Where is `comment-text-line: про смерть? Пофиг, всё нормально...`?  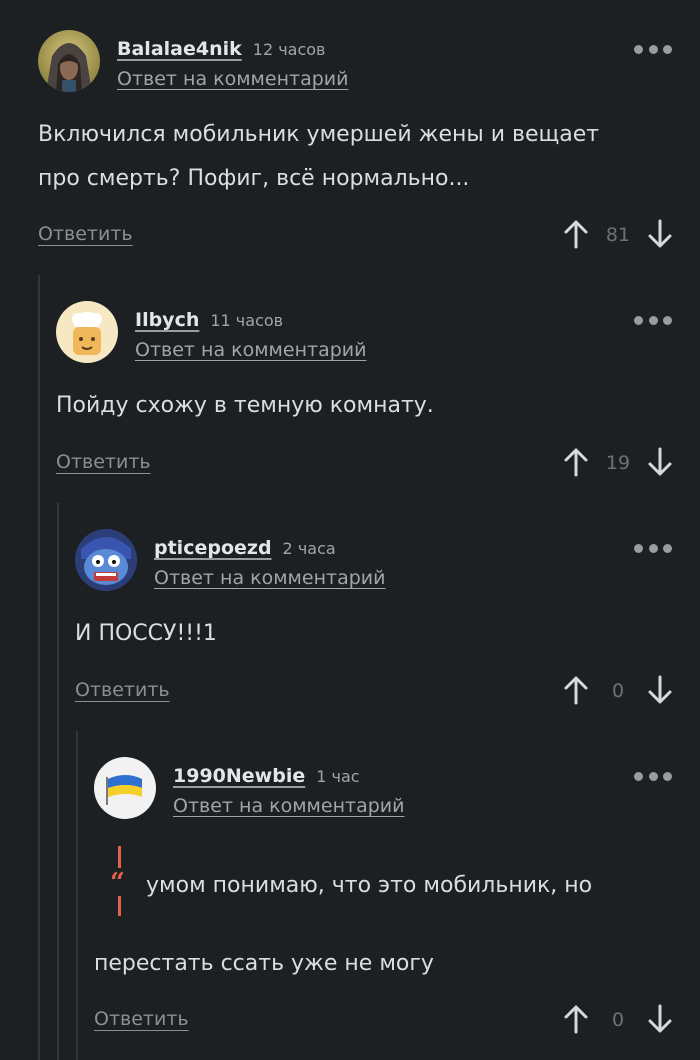
comment-text-line: про смерть? Пофиг, всё нормально... is located at coordinates (254, 178).